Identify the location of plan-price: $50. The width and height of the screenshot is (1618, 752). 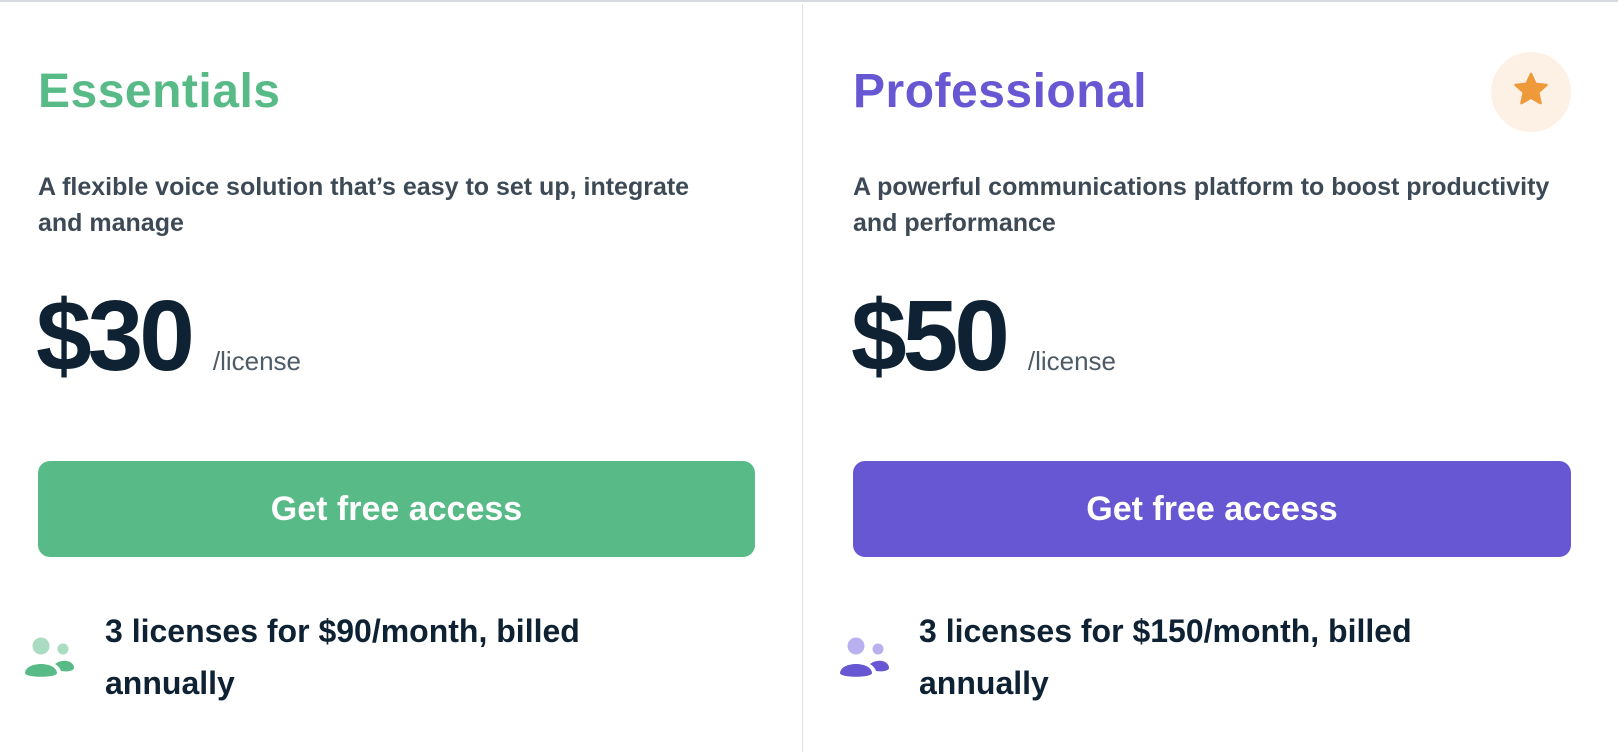
(930, 336).